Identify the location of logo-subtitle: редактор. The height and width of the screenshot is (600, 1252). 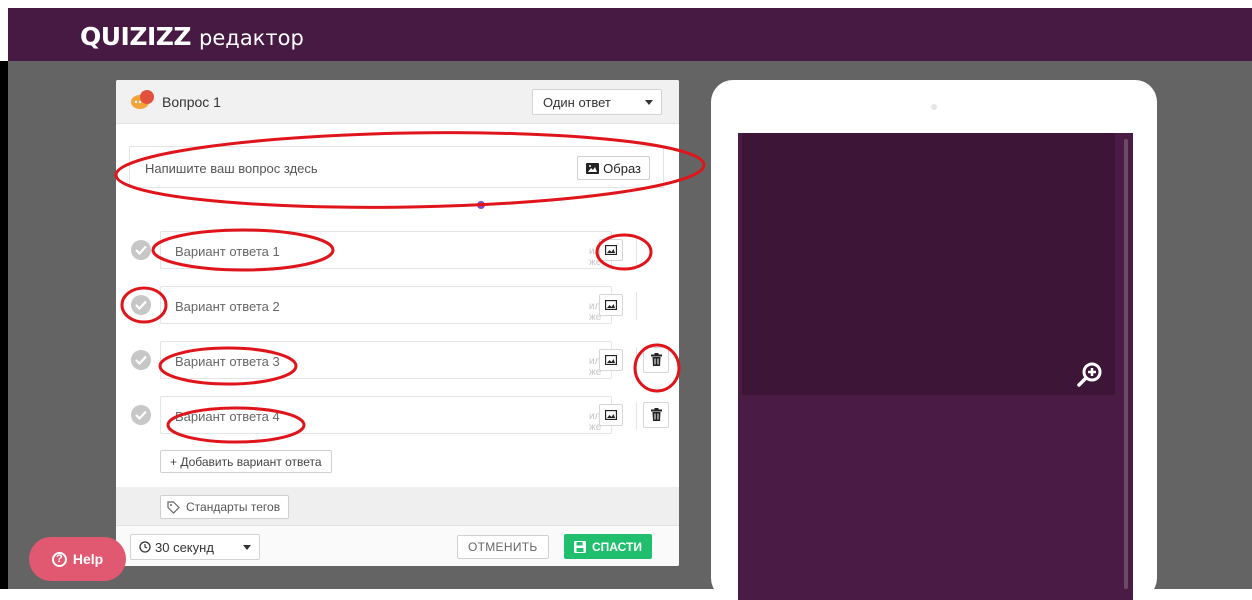
(251, 38).